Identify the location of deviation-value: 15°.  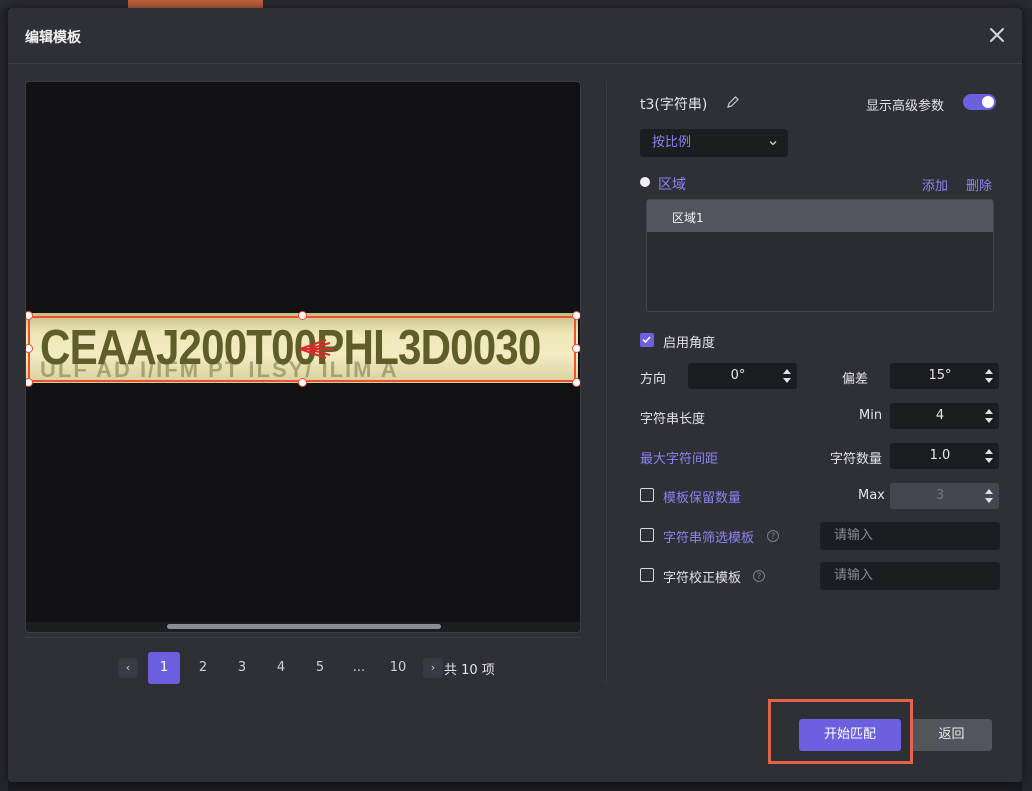
(940, 375).